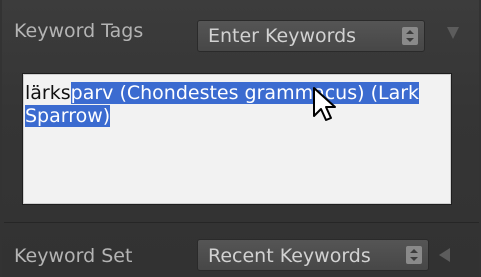 The height and width of the screenshot is (277, 481). I want to click on keyword-set-select: Recent Keywords, so click(313, 255).